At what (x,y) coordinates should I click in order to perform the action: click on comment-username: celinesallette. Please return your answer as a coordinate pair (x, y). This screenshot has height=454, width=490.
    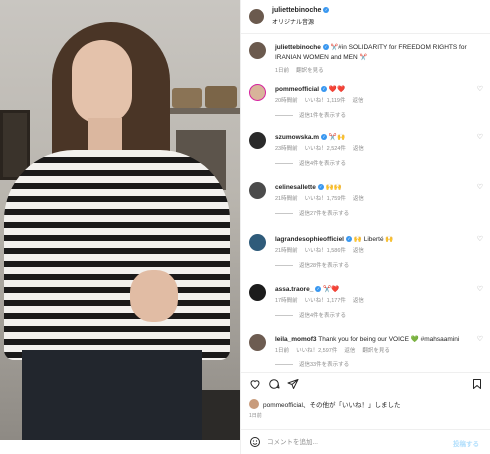
    Looking at the image, I should click on (295, 187).